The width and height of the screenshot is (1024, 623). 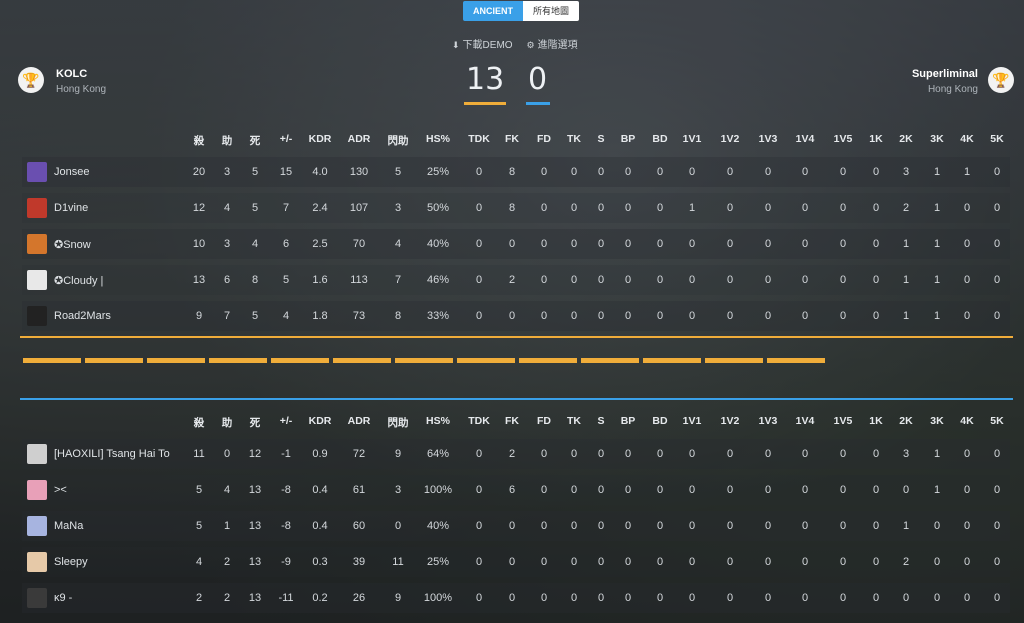 I want to click on tab-ancient: ANCIENT, so click(x=493, y=11).